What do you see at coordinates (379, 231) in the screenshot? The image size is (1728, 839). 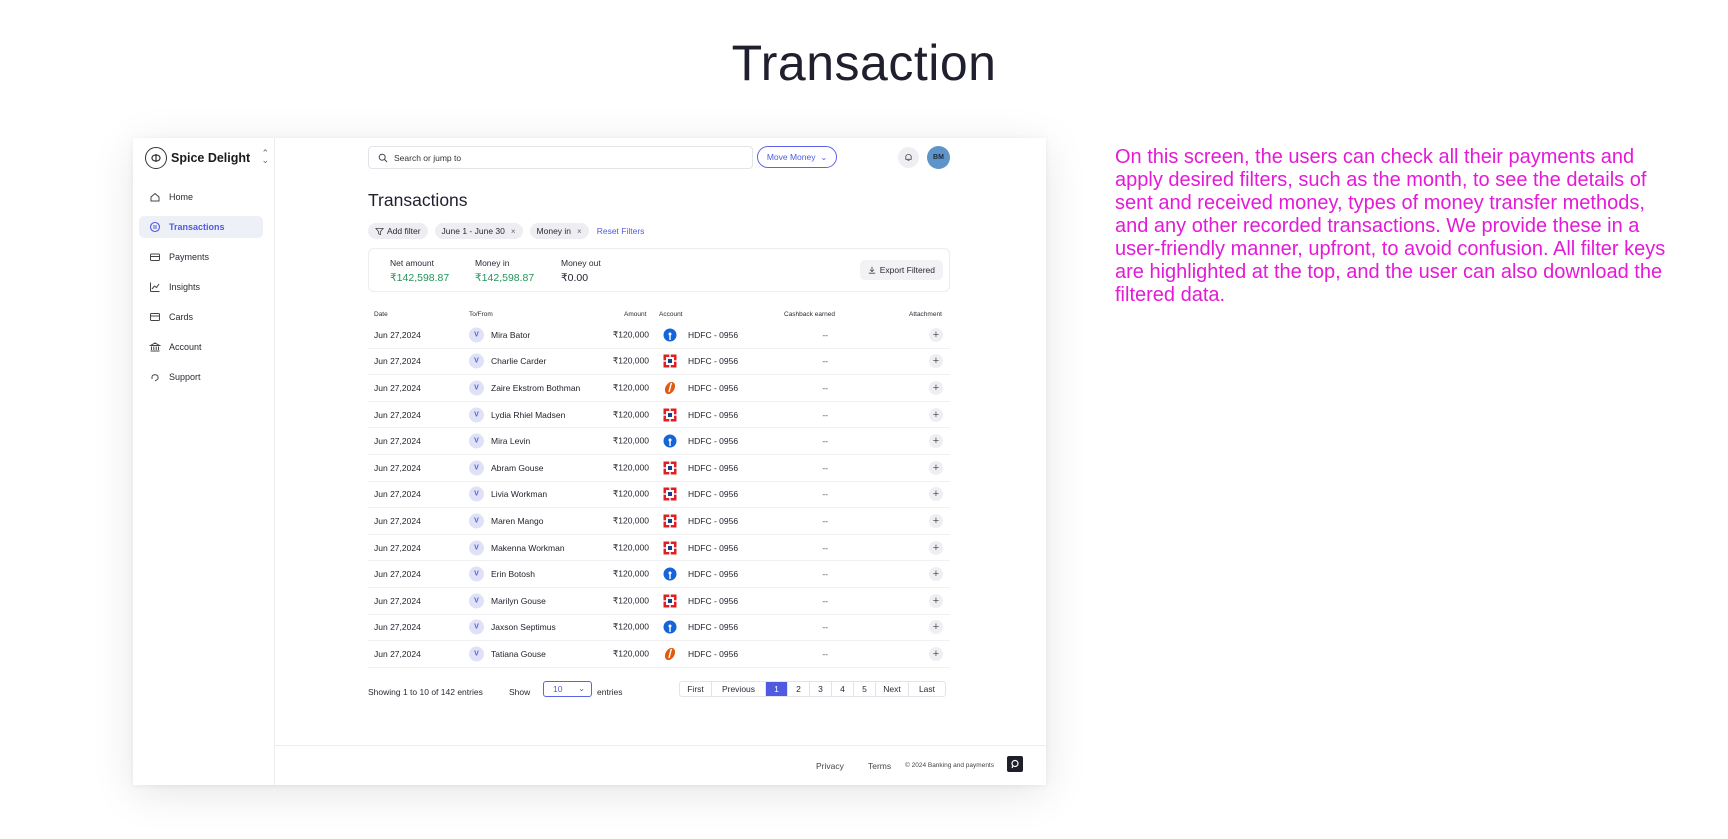 I see `filter-icon` at bounding box center [379, 231].